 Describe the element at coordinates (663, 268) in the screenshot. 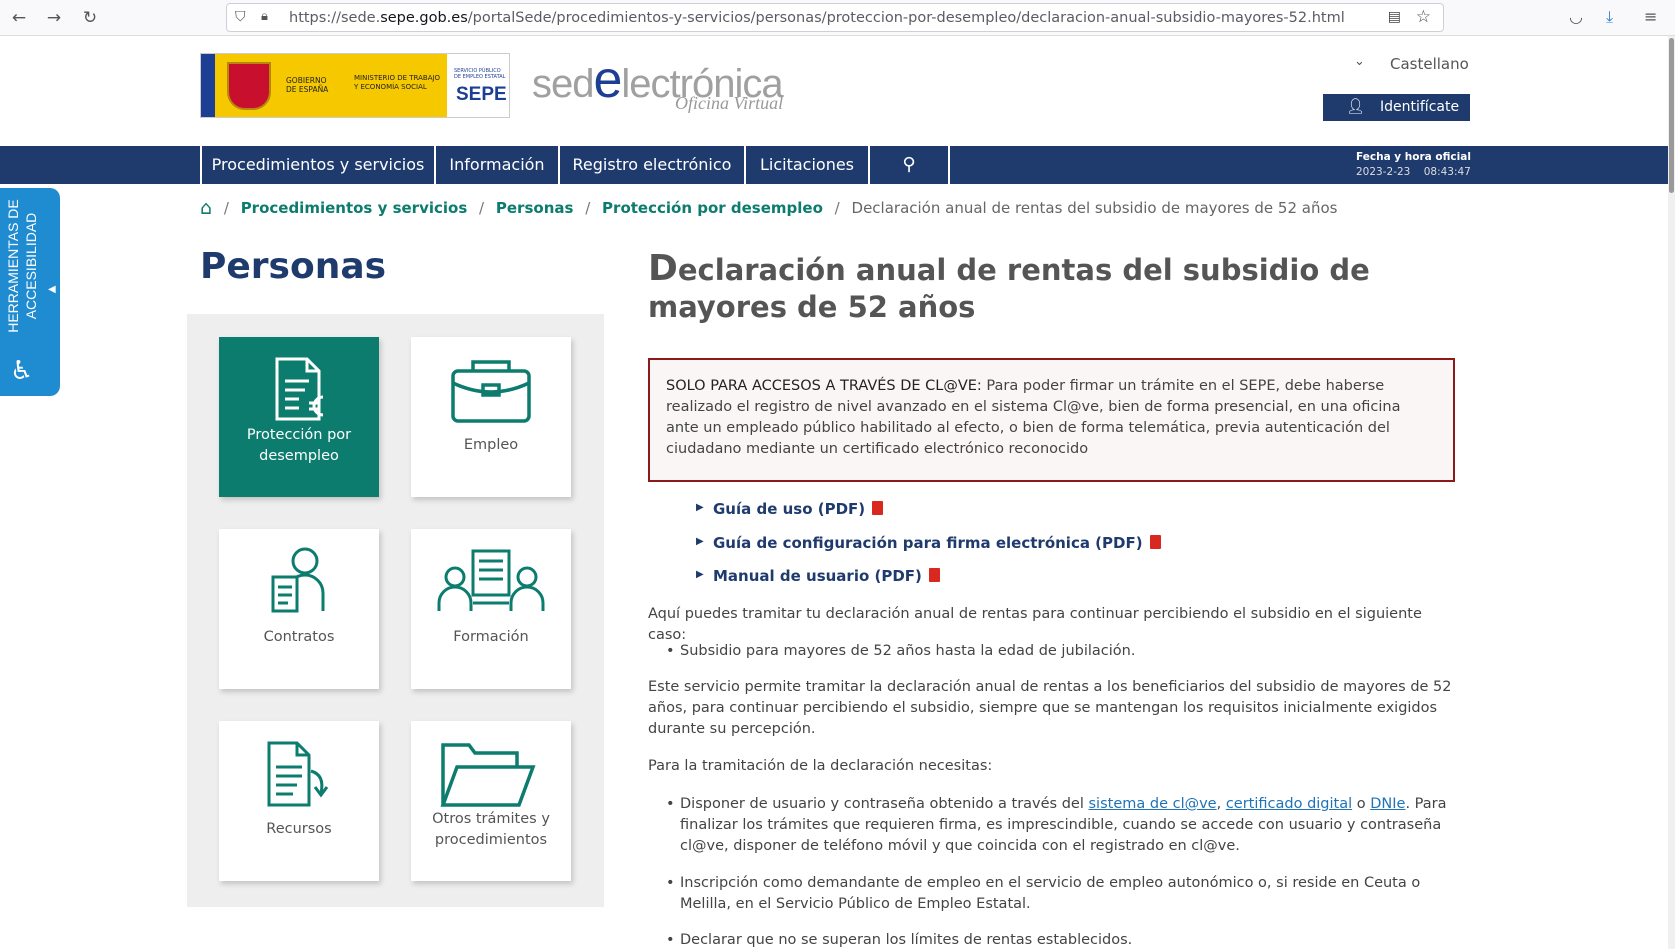

I see `title-initial: D` at that location.